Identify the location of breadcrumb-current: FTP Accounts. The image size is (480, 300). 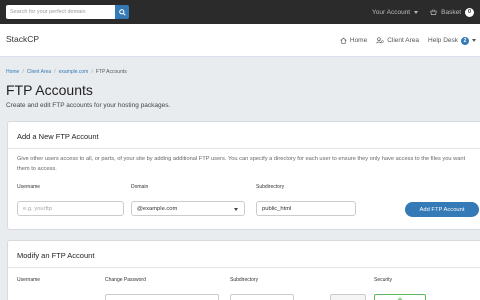
(111, 72).